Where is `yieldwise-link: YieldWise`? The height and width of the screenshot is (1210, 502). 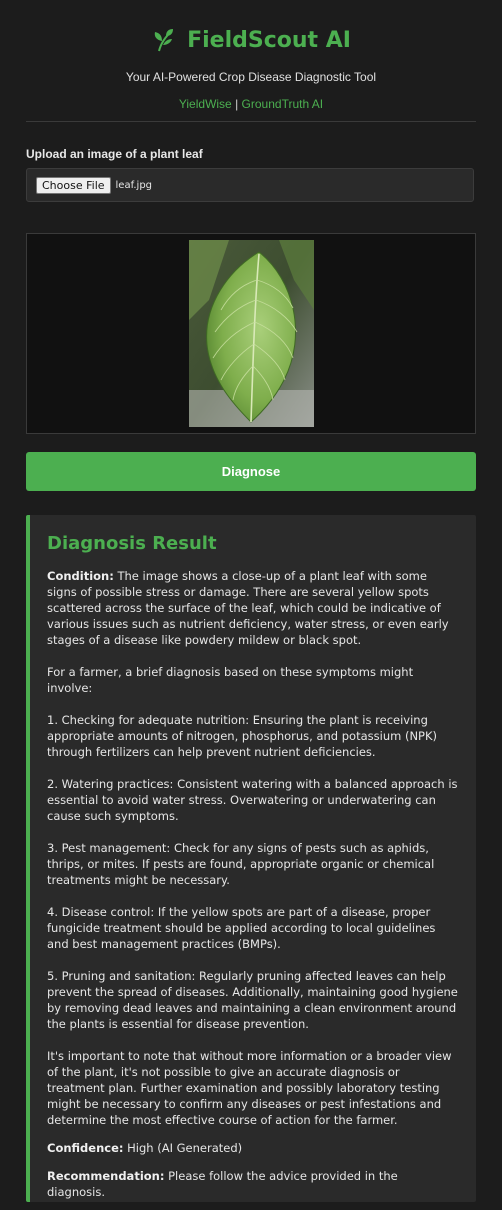
yieldwise-link: YieldWise is located at coordinates (205, 104).